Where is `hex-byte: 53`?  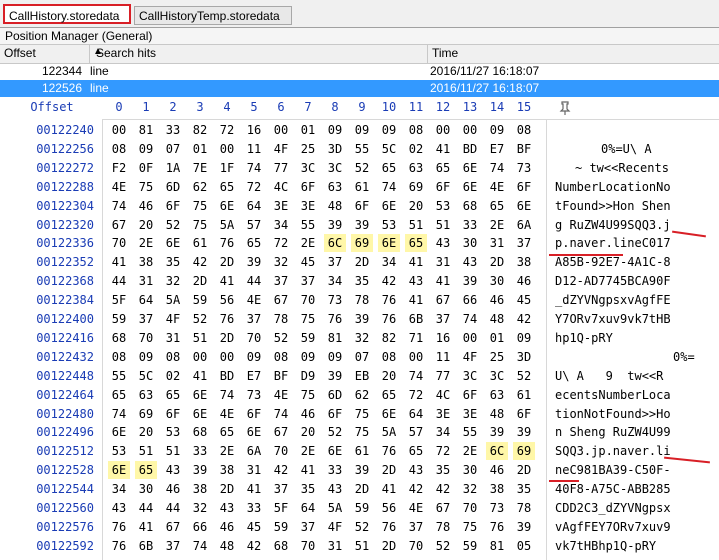
hex-byte: 53 is located at coordinates (443, 206).